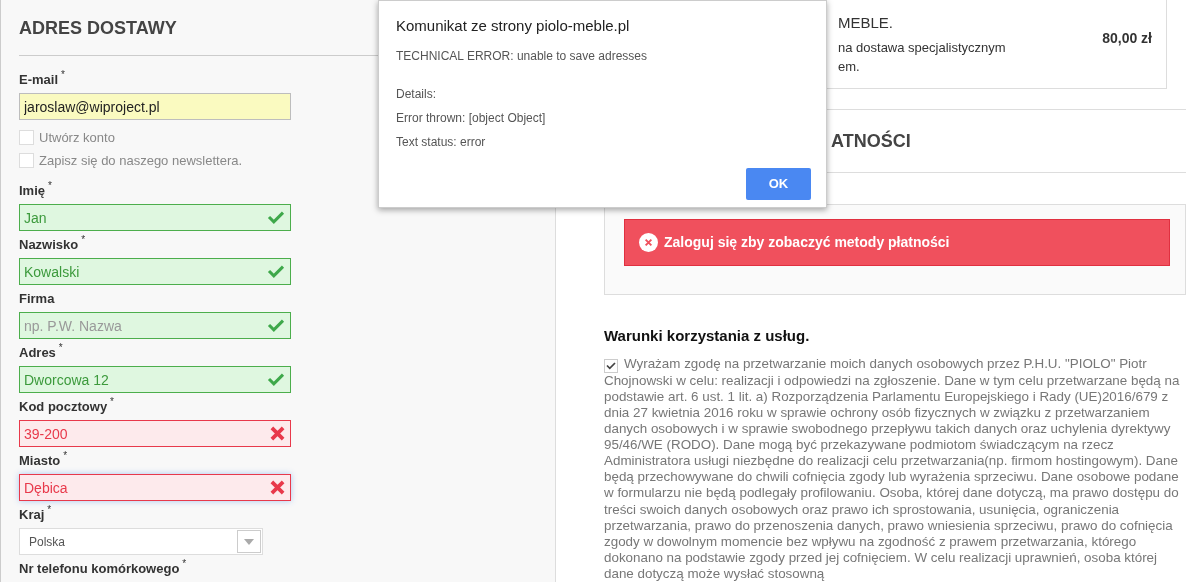 The height and width of the screenshot is (582, 1186). What do you see at coordinates (155, 379) in the screenshot?
I see `text-field: Dworcowa 12` at bounding box center [155, 379].